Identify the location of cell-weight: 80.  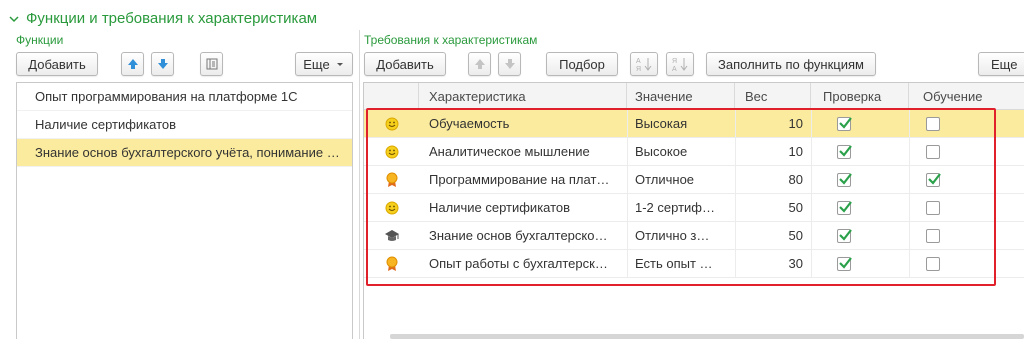
(769, 180).